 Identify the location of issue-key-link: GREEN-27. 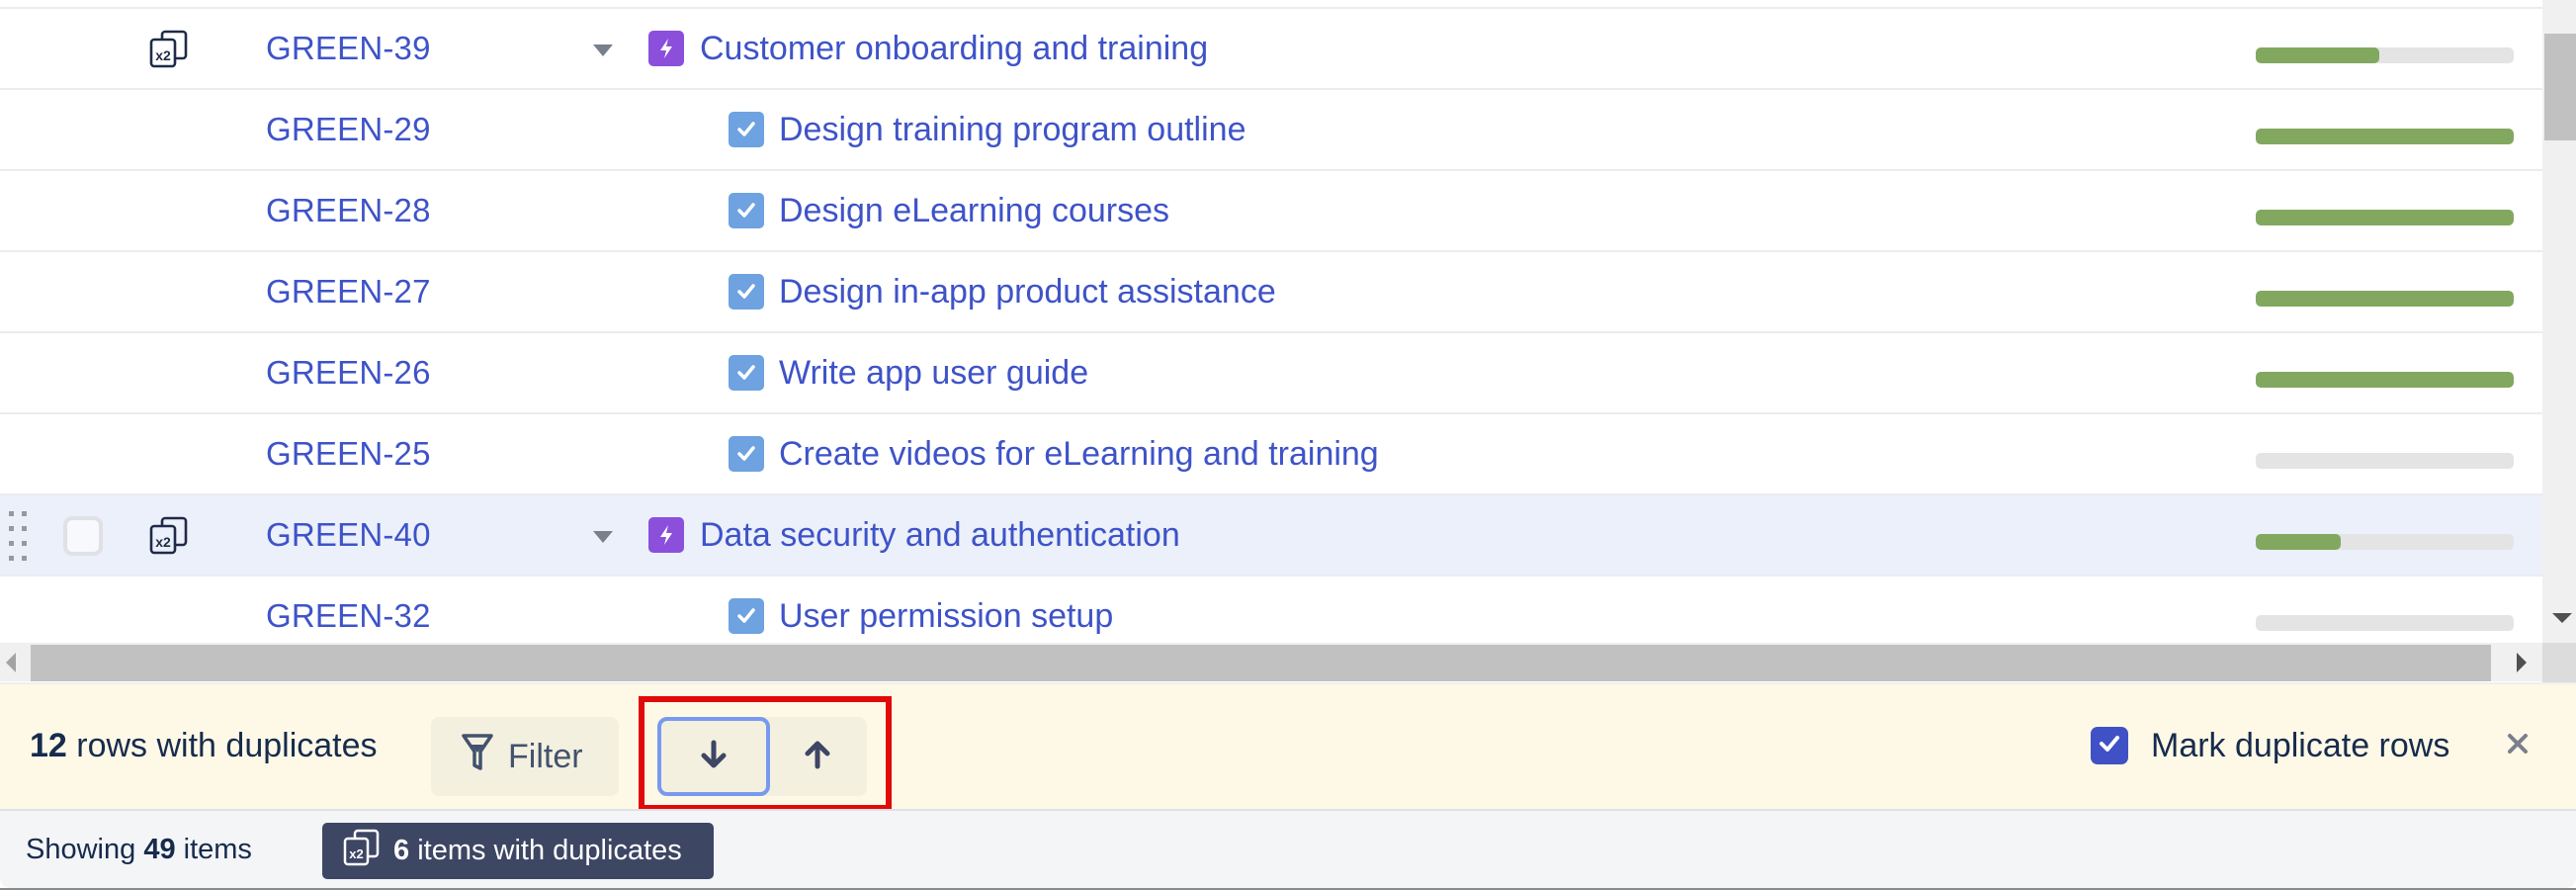
(348, 291).